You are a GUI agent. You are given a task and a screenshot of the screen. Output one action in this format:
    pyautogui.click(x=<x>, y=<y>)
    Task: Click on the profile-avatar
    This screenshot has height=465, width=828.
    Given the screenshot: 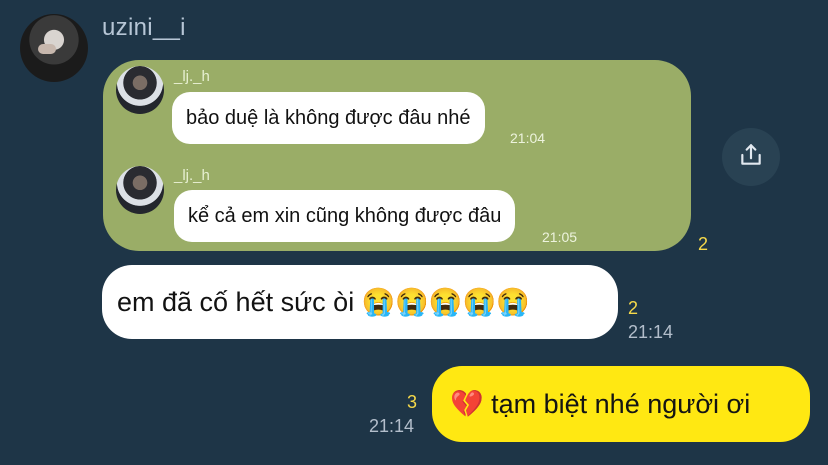 What is the action you would take?
    pyautogui.click(x=54, y=48)
    